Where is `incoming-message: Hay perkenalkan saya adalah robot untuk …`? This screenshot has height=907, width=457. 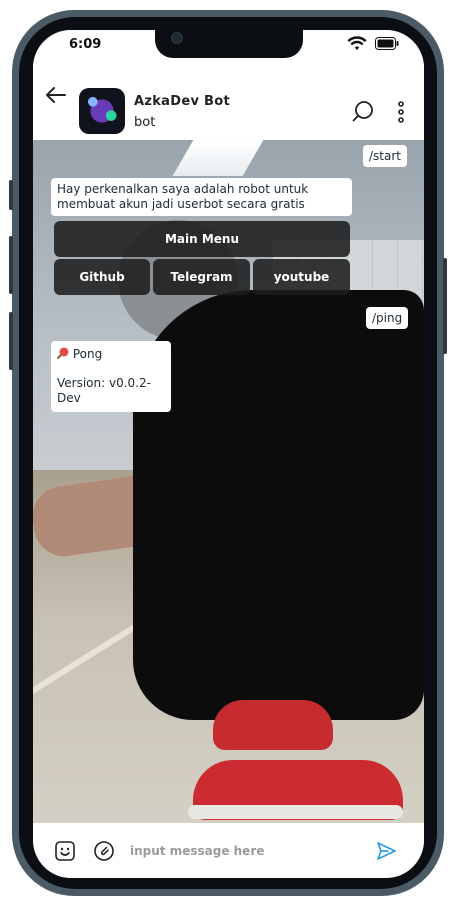 incoming-message: Hay perkenalkan saya adalah robot untuk … is located at coordinates (201, 197).